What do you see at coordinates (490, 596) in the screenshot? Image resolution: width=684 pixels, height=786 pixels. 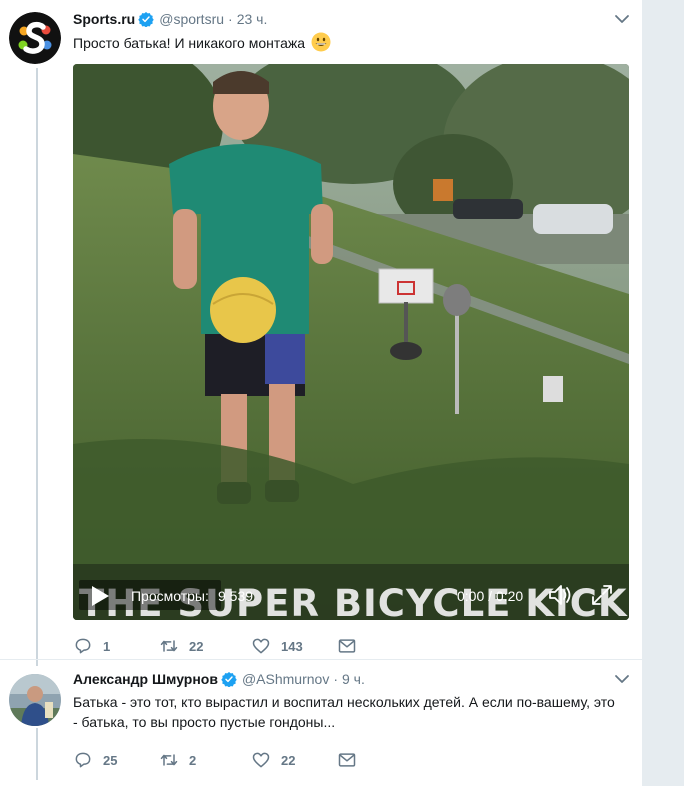 I see `video-timecode: 0:00 / 0:20` at bounding box center [490, 596].